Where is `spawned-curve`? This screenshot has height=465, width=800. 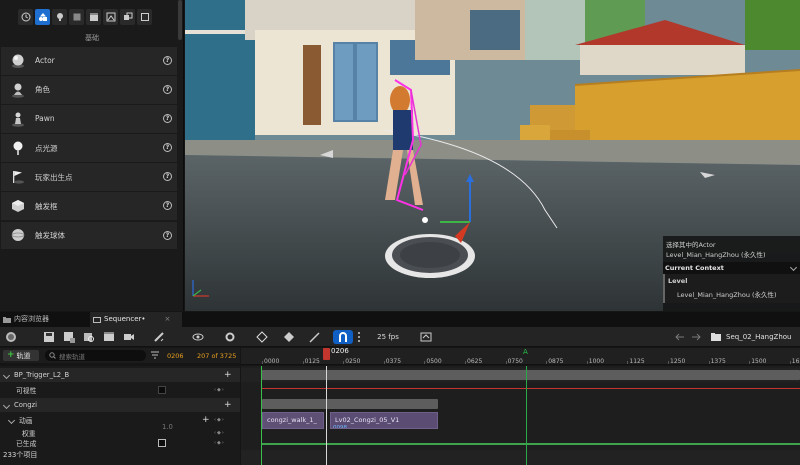 spawned-curve is located at coordinates (531, 444).